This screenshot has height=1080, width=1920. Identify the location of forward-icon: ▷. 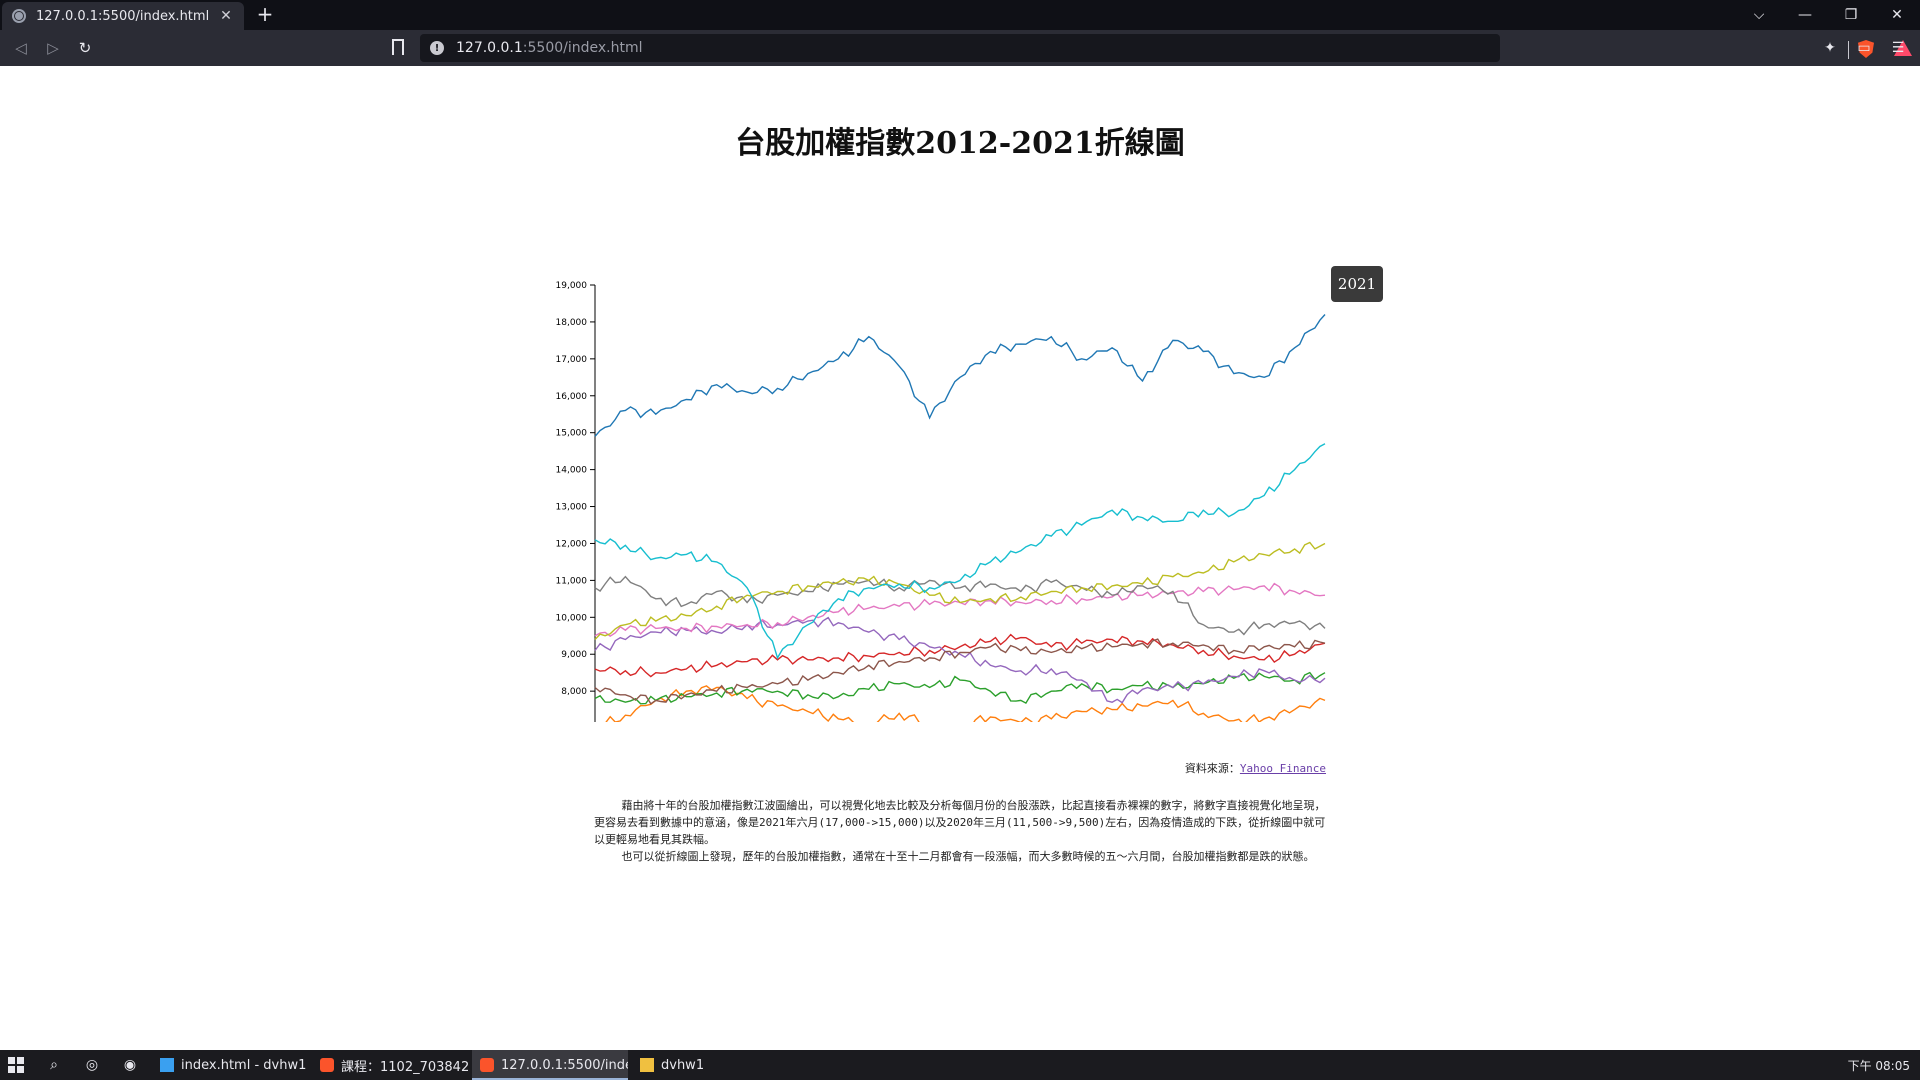
(53, 48).